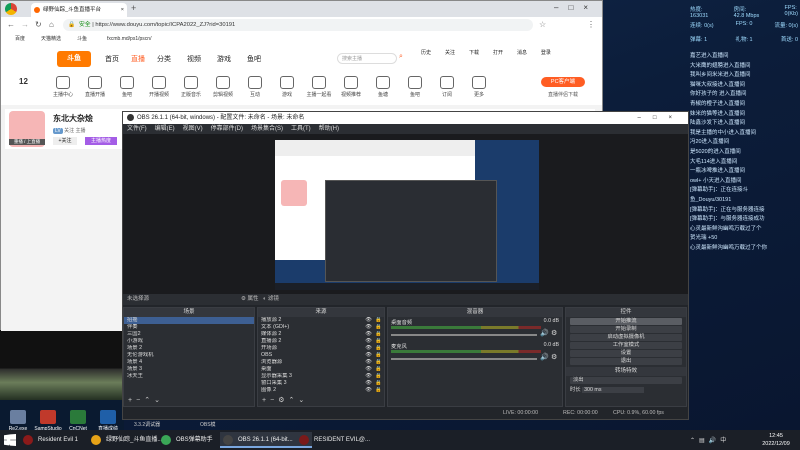 Image resolution: width=800 pixels, height=450 pixels. I want to click on category-item: 主播一起看, so click(319, 87).